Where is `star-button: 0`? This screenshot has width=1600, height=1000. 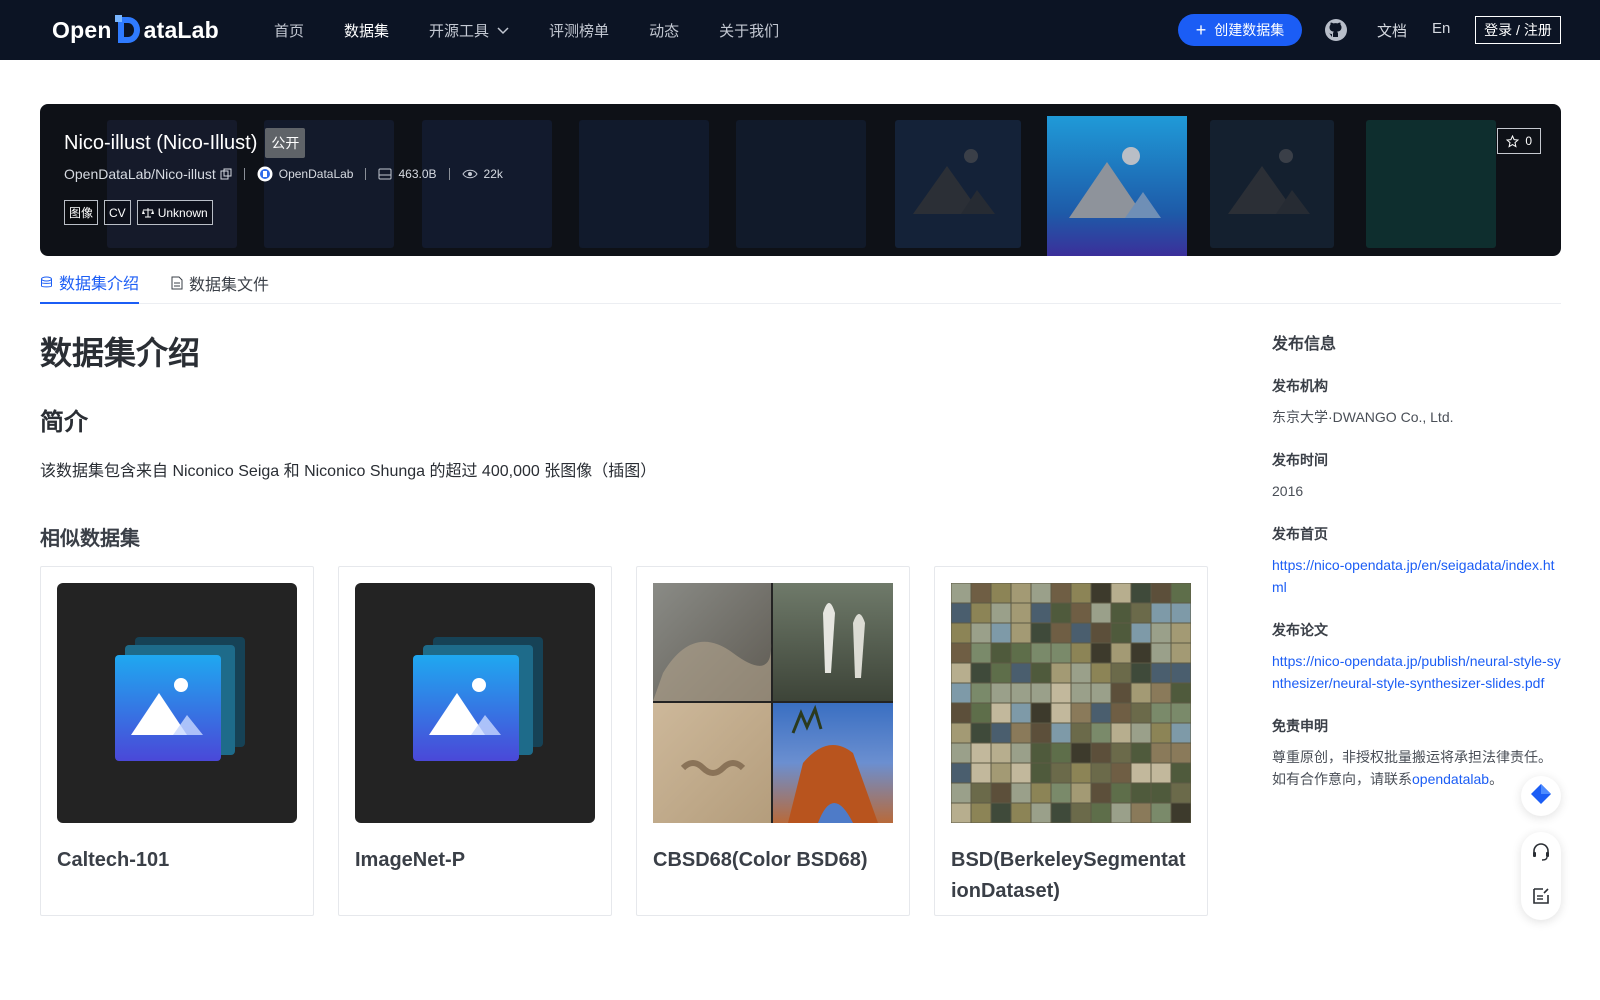
star-button: 0 is located at coordinates (1519, 141).